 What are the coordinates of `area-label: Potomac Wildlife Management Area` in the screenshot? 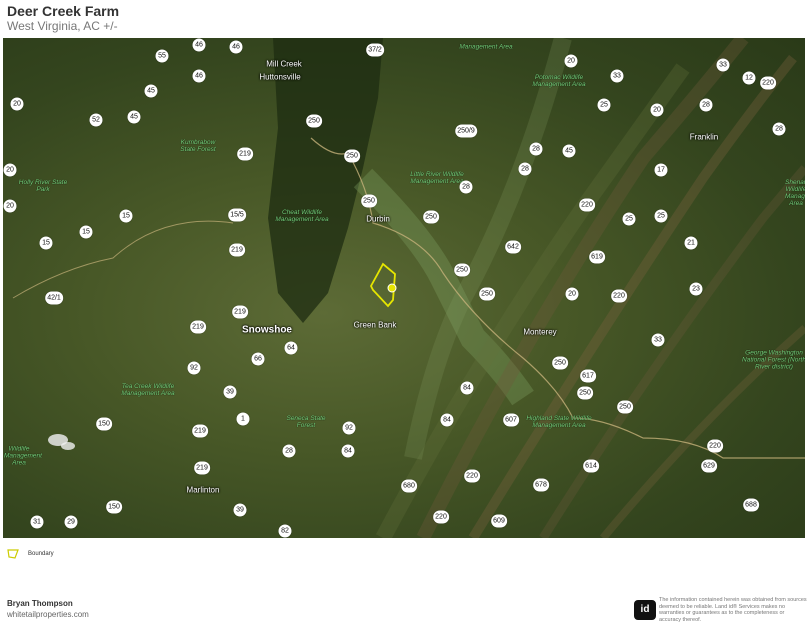 It's located at (559, 81).